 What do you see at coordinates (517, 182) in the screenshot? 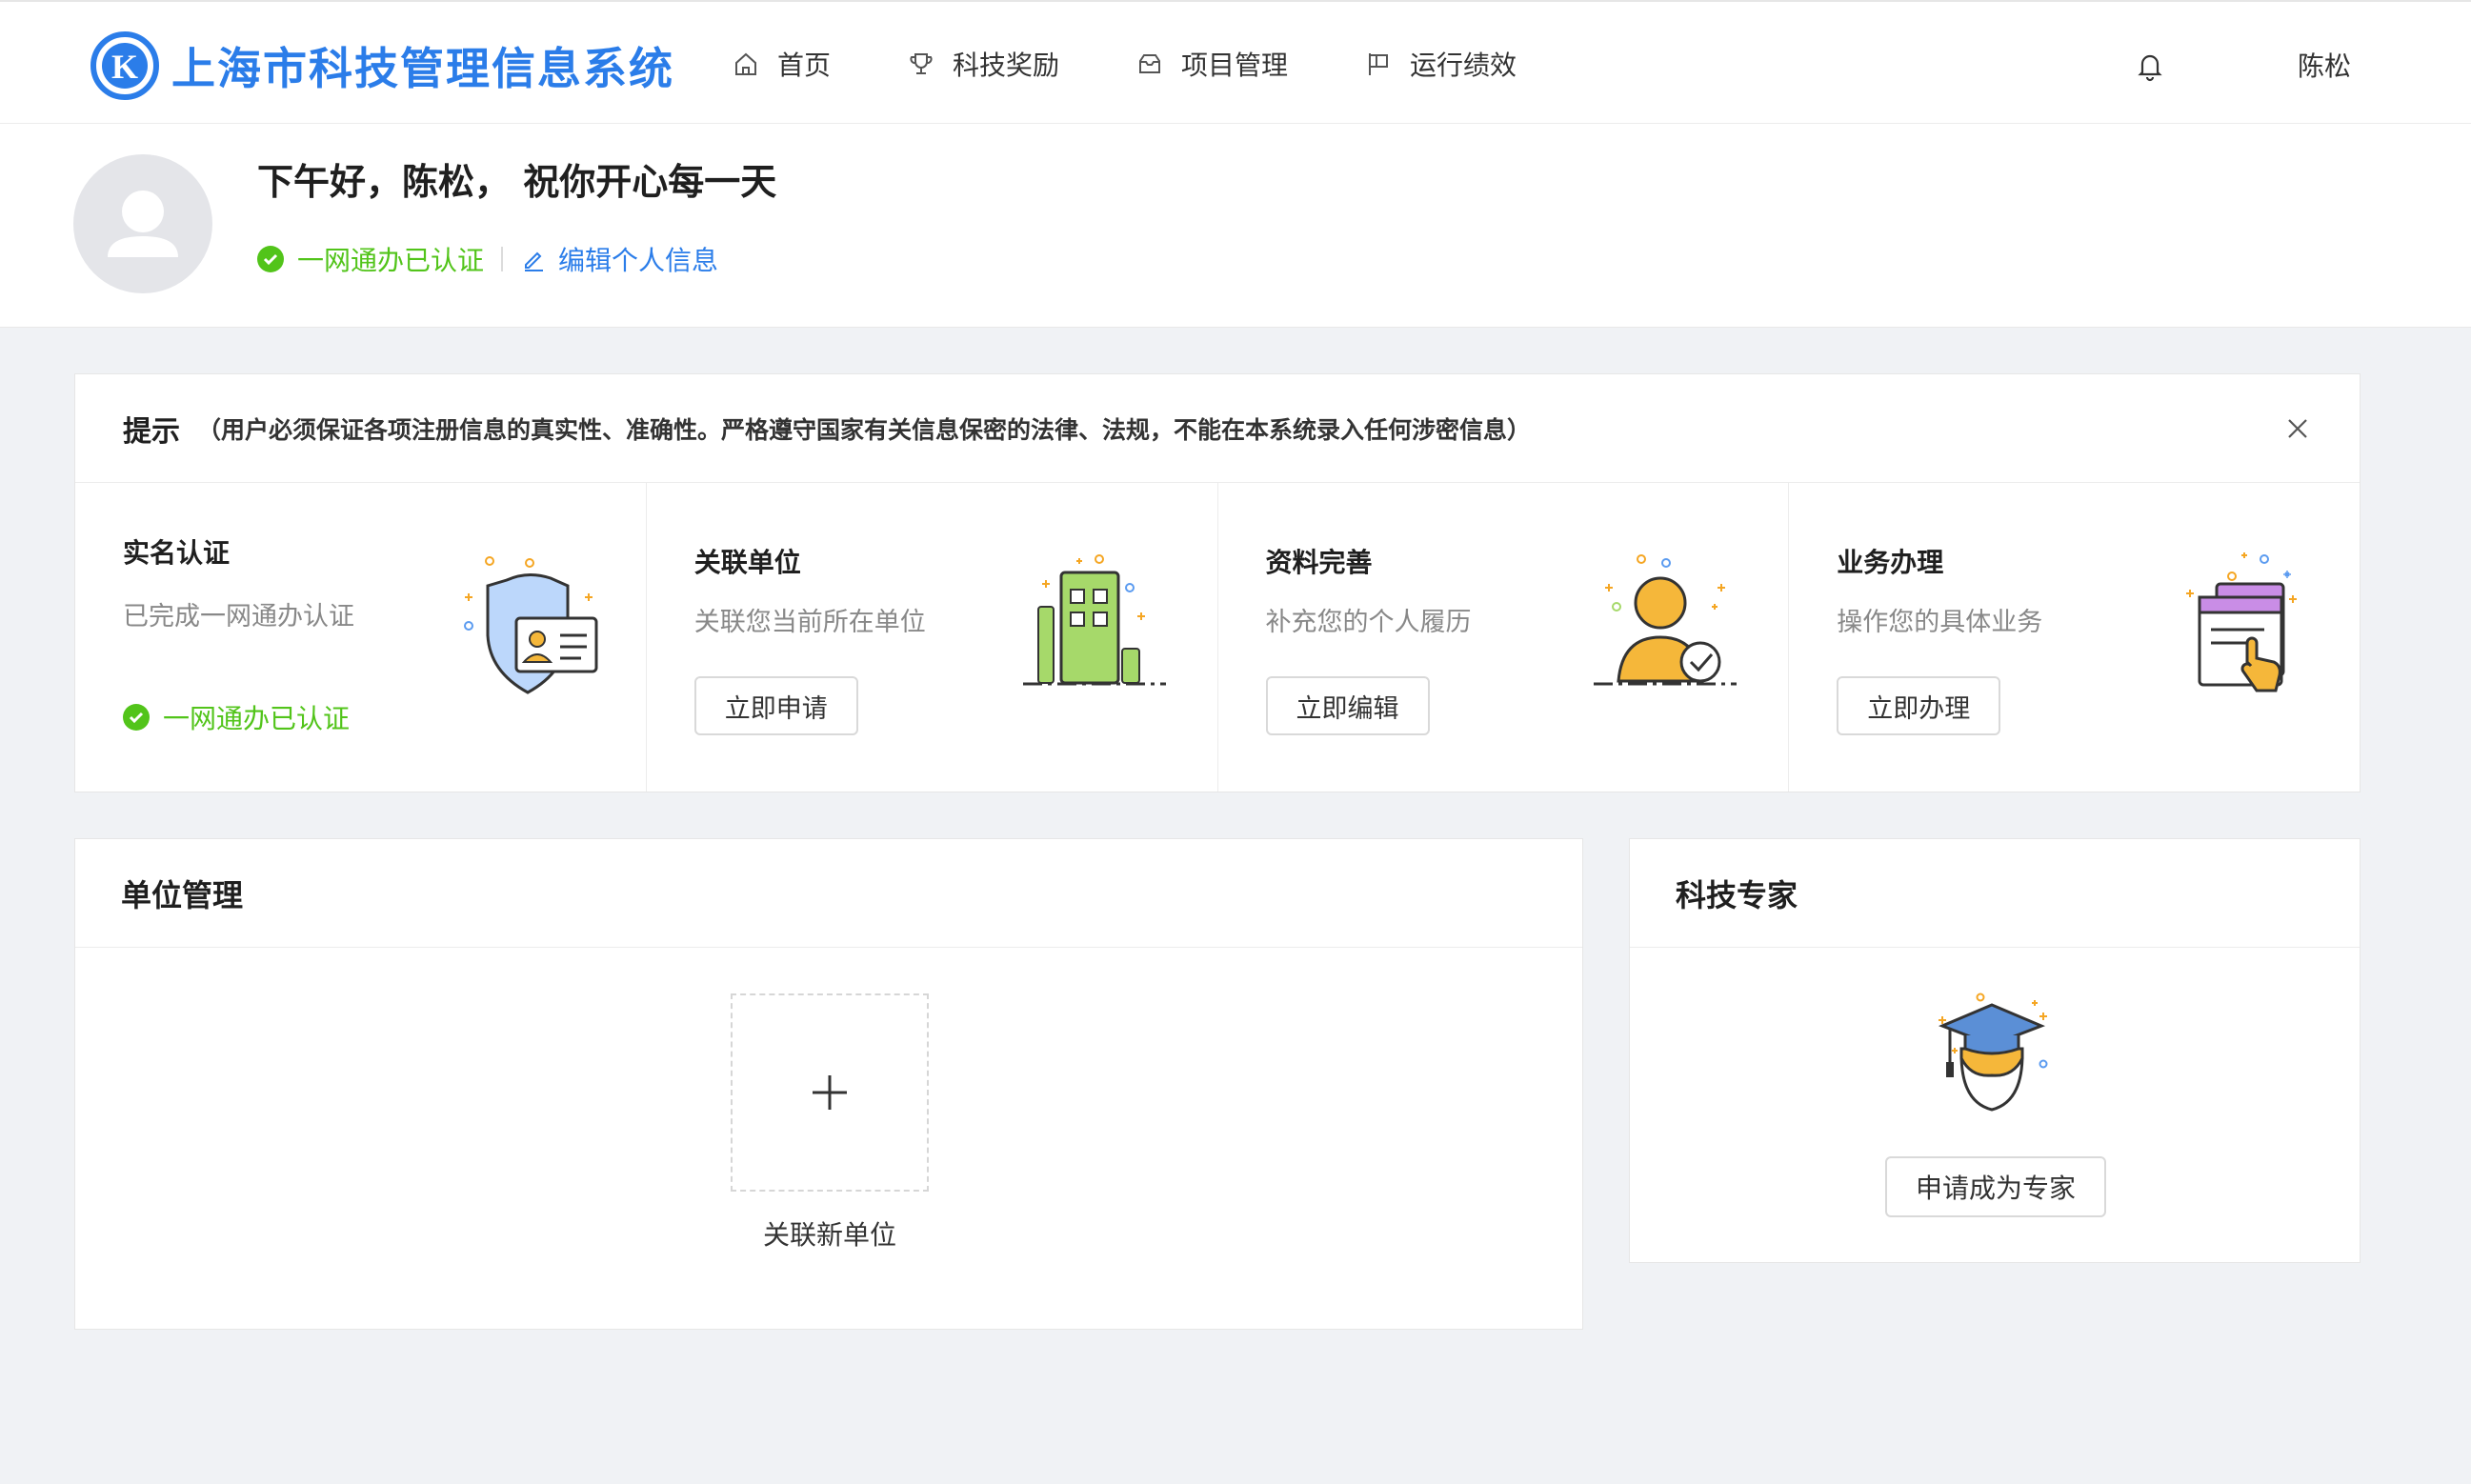
I see `greeting-text: 下午好，陈松， 祝你开心每一天` at bounding box center [517, 182].